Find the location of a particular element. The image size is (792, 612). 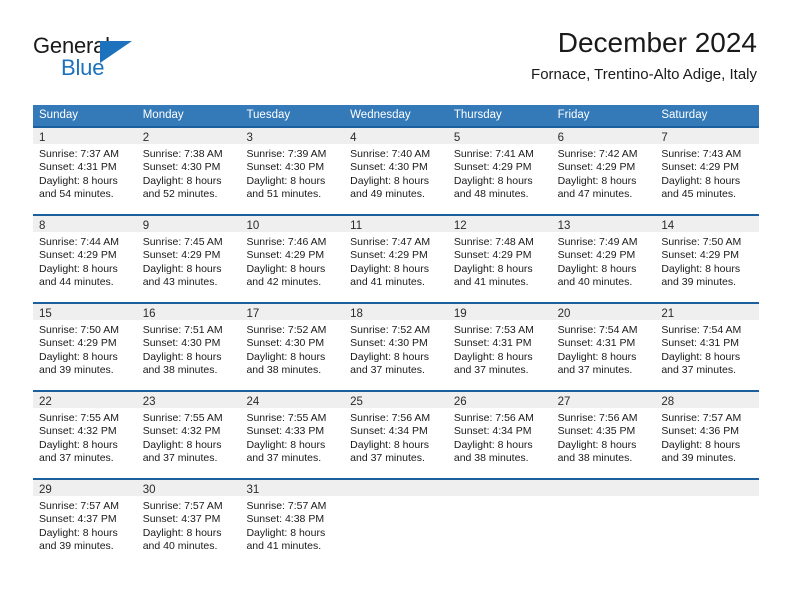

daylight-text-line2: and 41 minutes. is located at coordinates (284, 546).